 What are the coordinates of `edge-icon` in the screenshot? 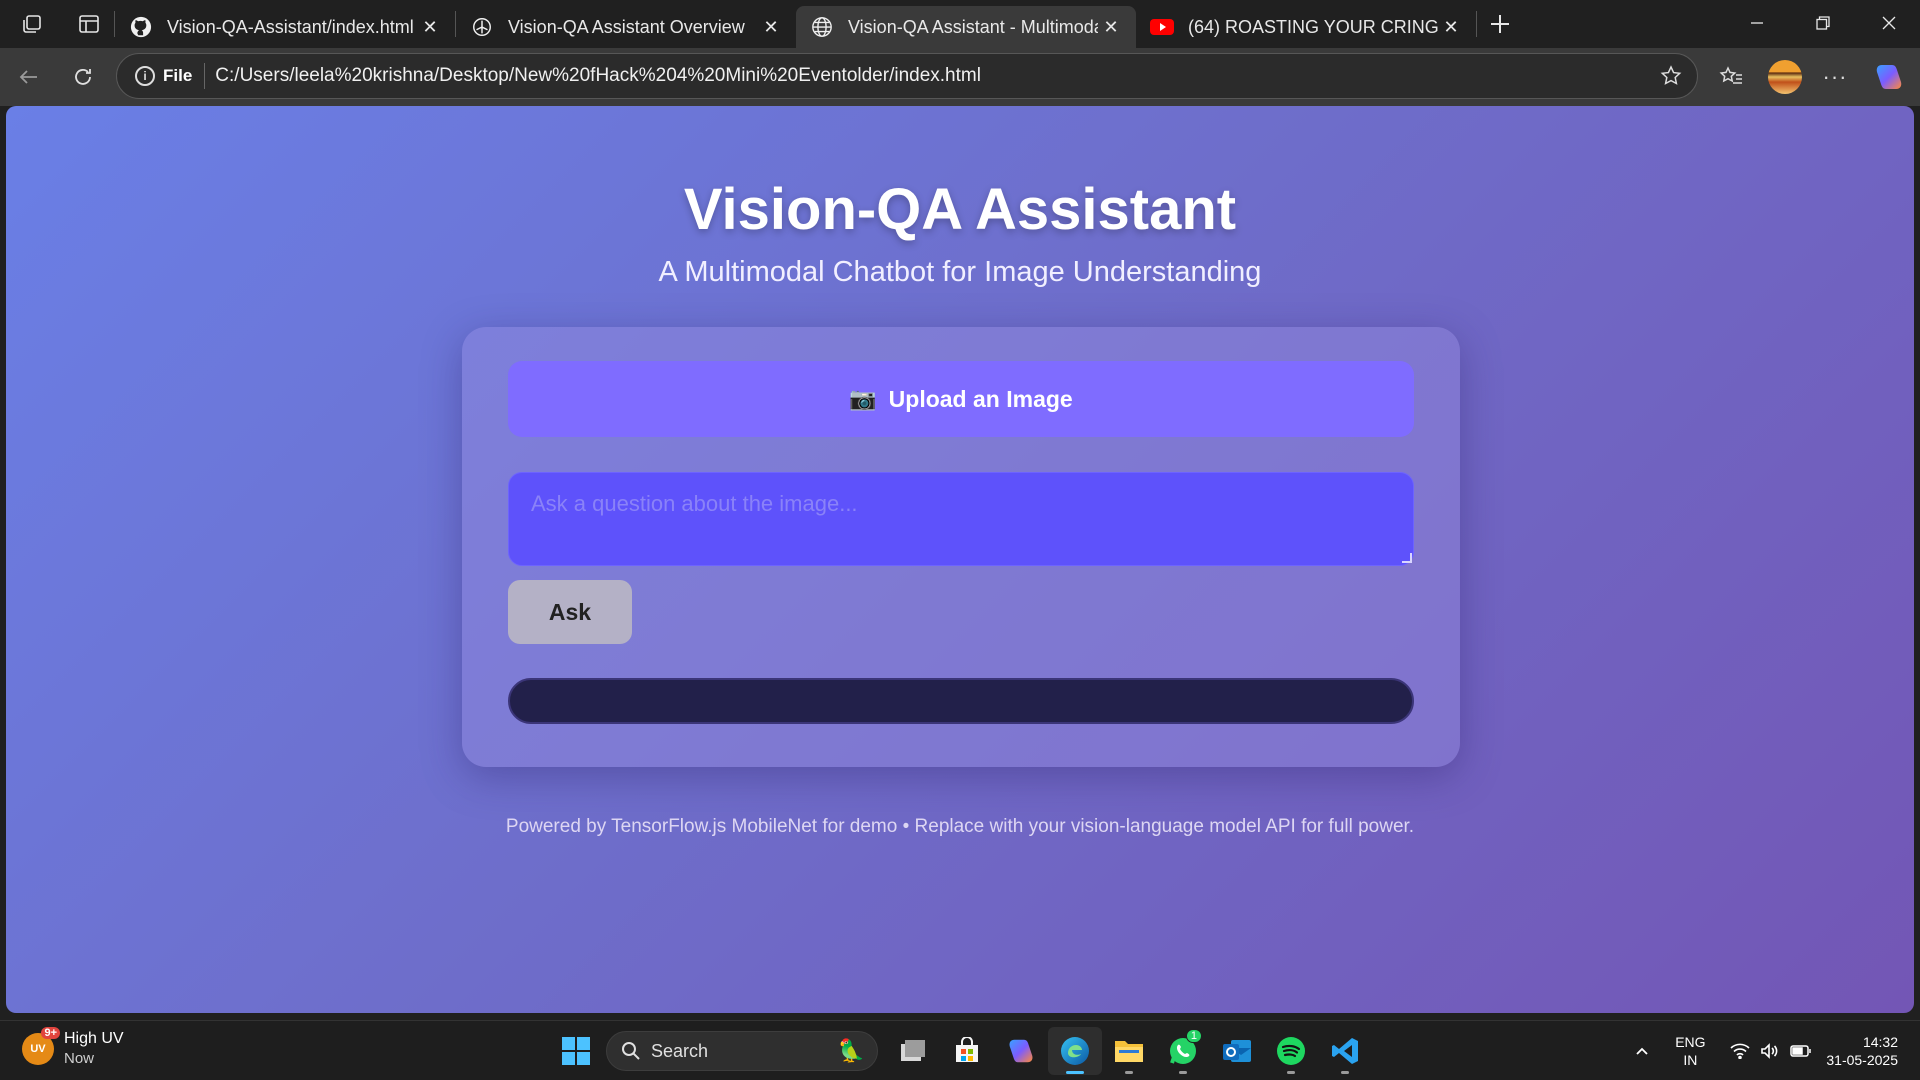 It's located at (1075, 1051).